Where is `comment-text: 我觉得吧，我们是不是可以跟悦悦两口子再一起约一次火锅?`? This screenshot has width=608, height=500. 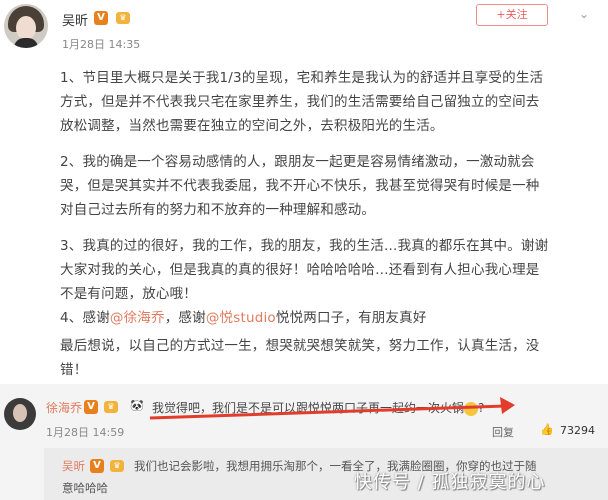 comment-text: 我觉得吧，我们是不是可以跟悦悦两口子再一起约一次火锅? is located at coordinates (318, 408).